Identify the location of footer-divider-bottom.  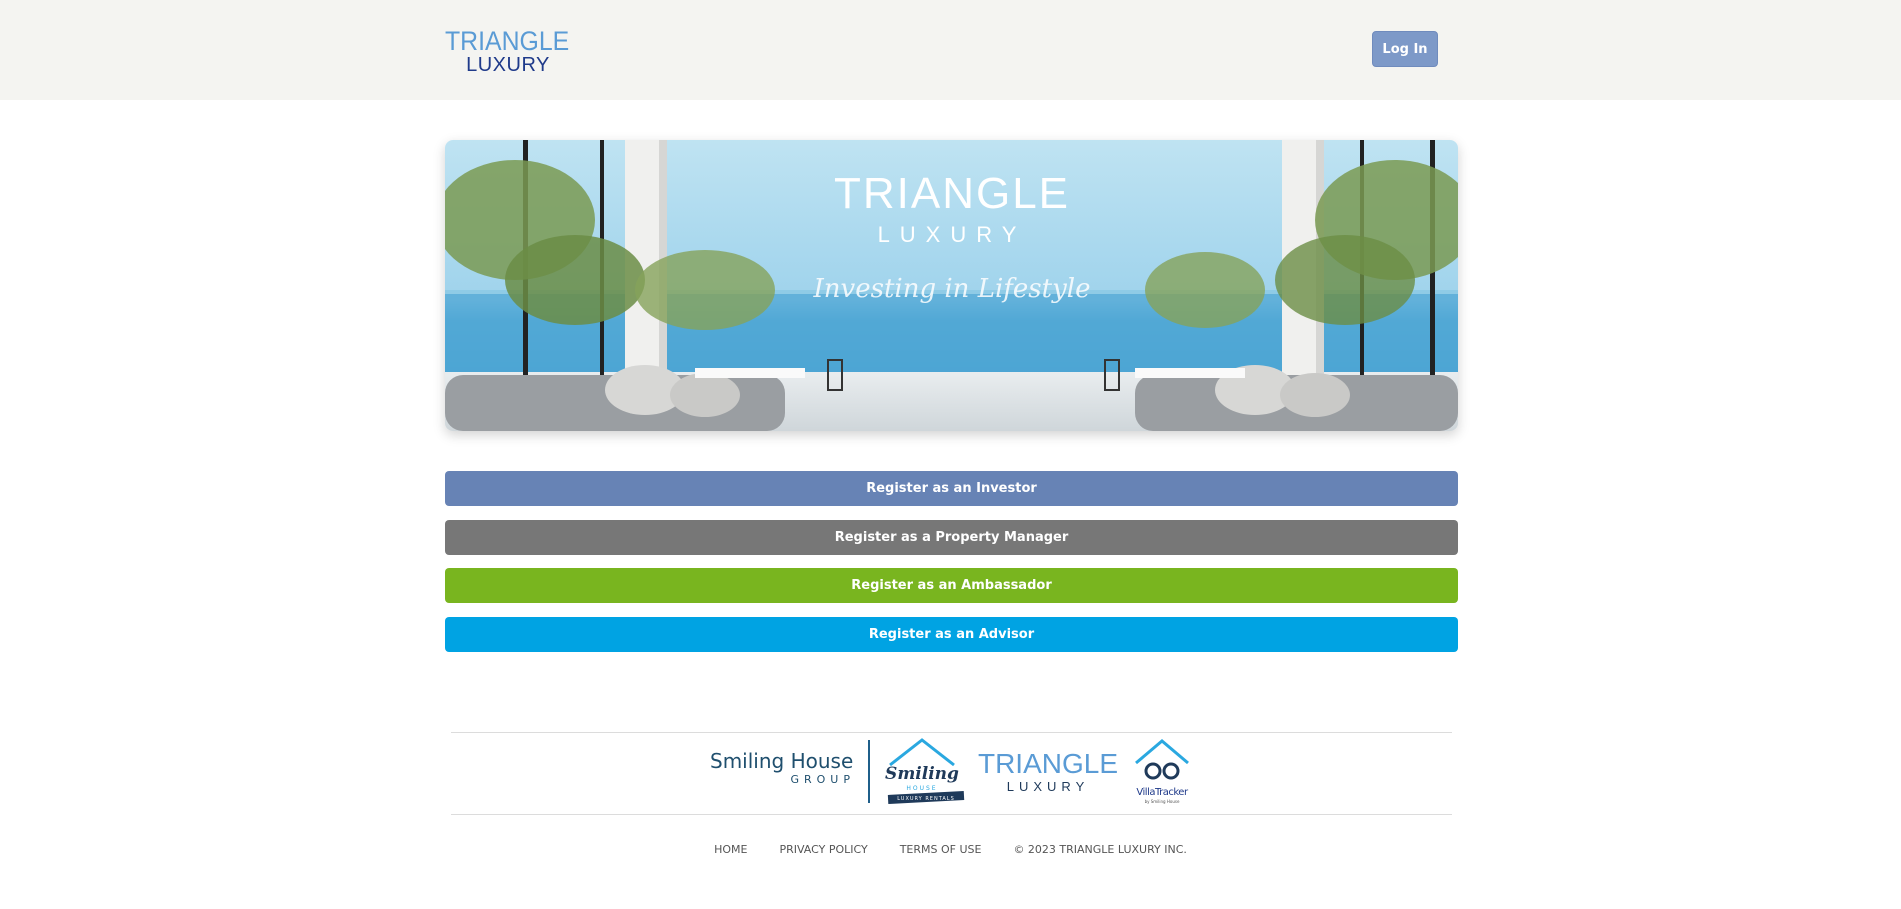
(951, 814).